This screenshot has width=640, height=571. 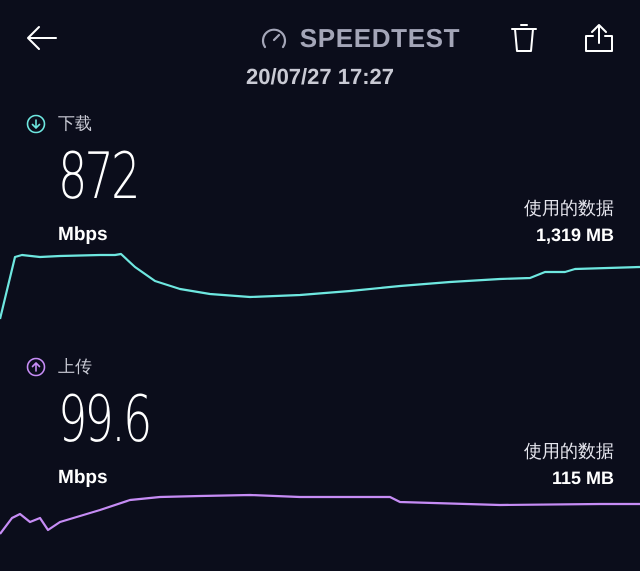 What do you see at coordinates (42, 38) in the screenshot?
I see `back-arrow-icon` at bounding box center [42, 38].